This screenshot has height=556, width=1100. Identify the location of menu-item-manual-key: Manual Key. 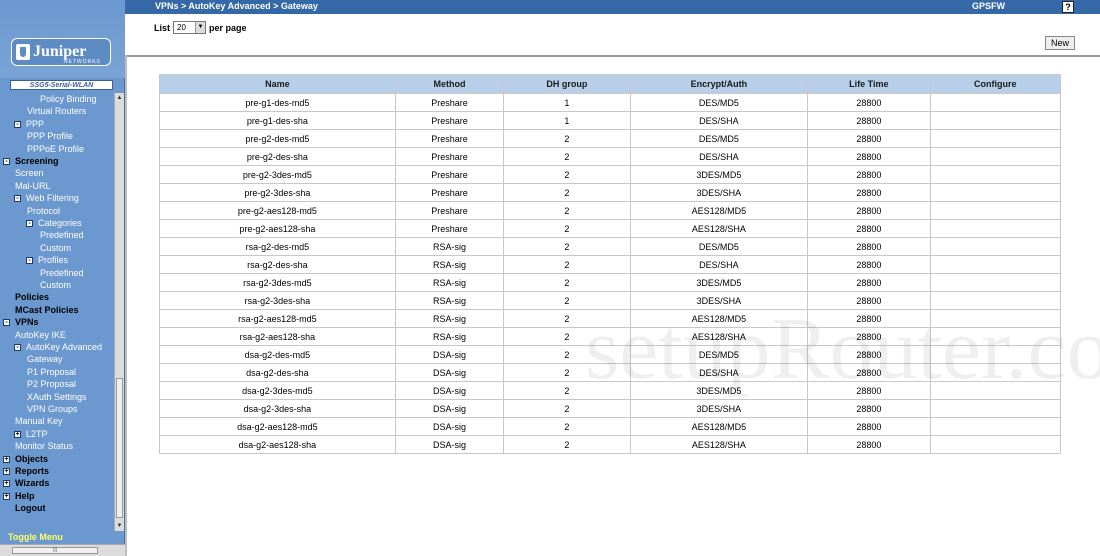
(39, 421).